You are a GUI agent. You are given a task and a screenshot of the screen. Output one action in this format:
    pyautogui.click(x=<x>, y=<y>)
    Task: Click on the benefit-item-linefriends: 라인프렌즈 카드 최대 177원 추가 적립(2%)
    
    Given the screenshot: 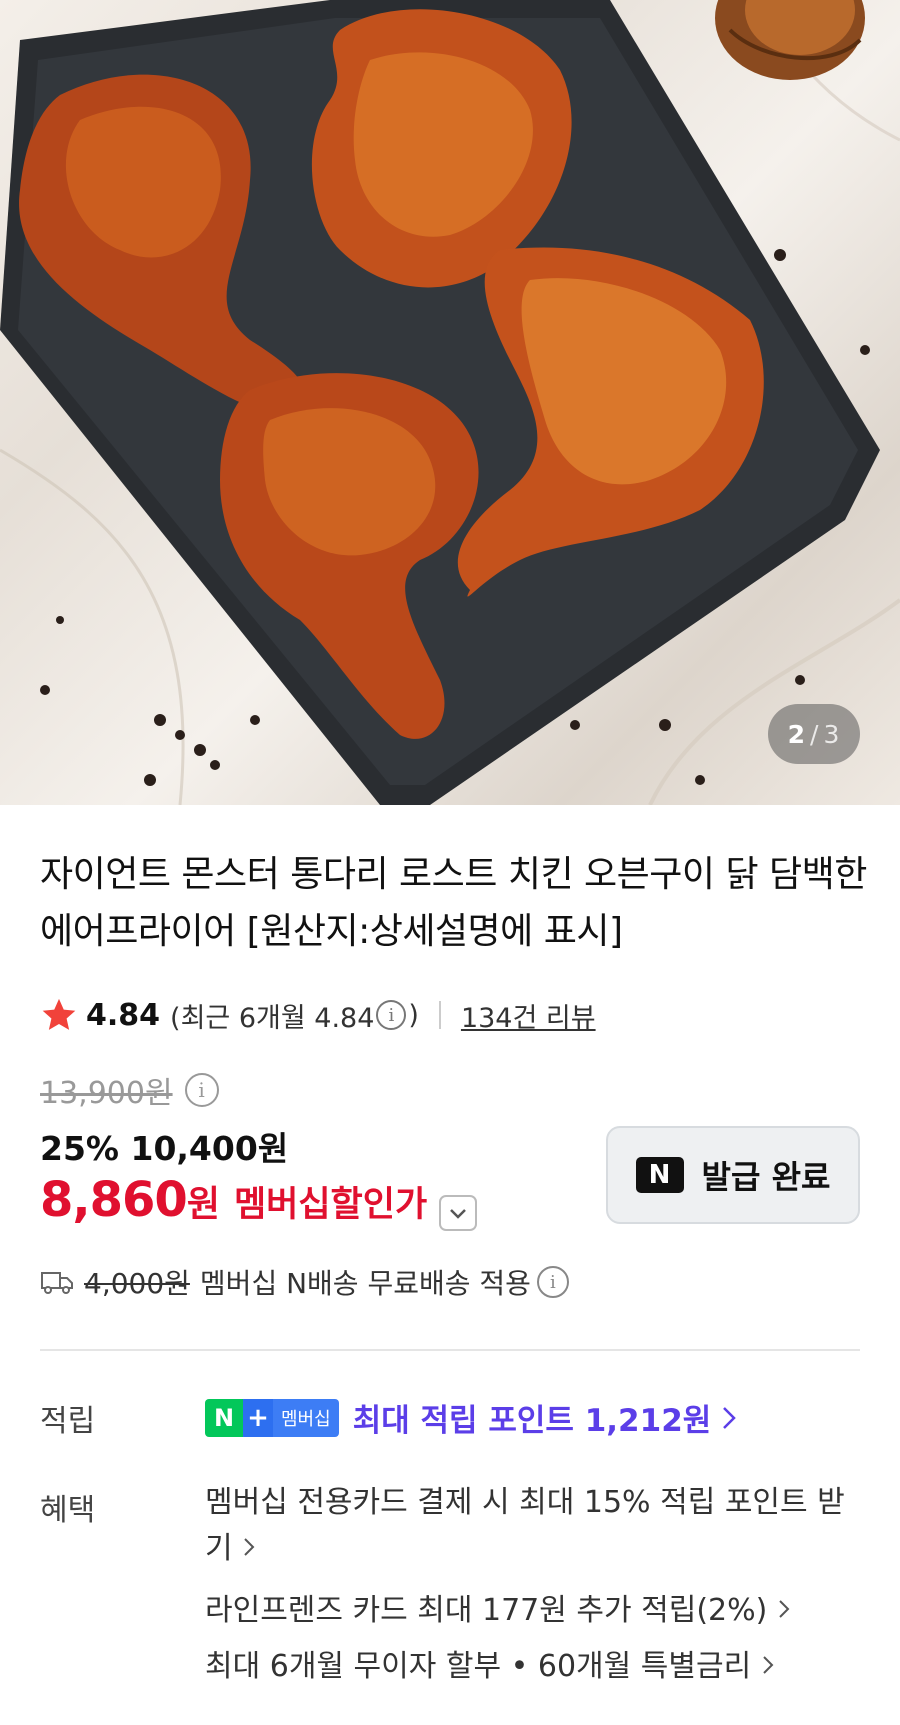 What is the action you would take?
    pyautogui.click(x=525, y=1611)
    